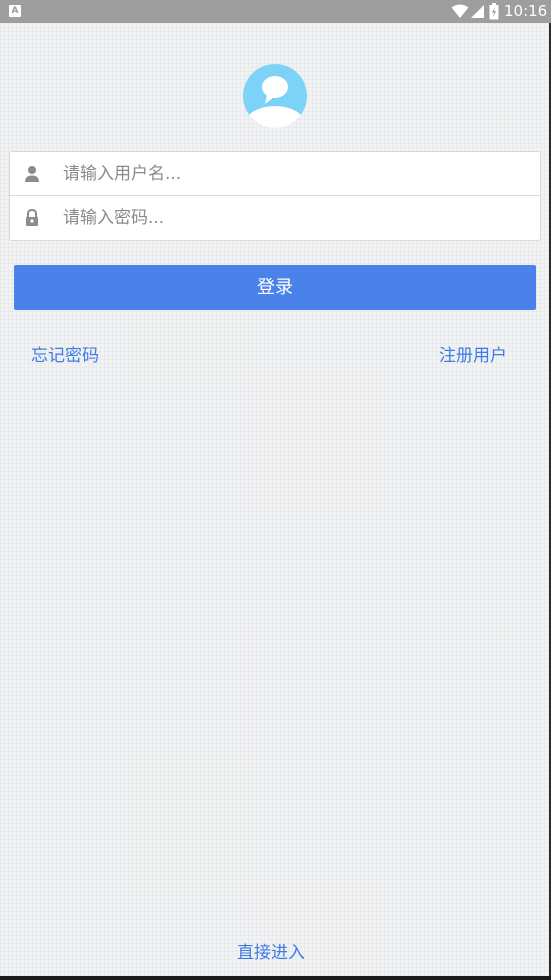 This screenshot has width=551, height=980. I want to click on login-button: 登录, so click(275, 287).